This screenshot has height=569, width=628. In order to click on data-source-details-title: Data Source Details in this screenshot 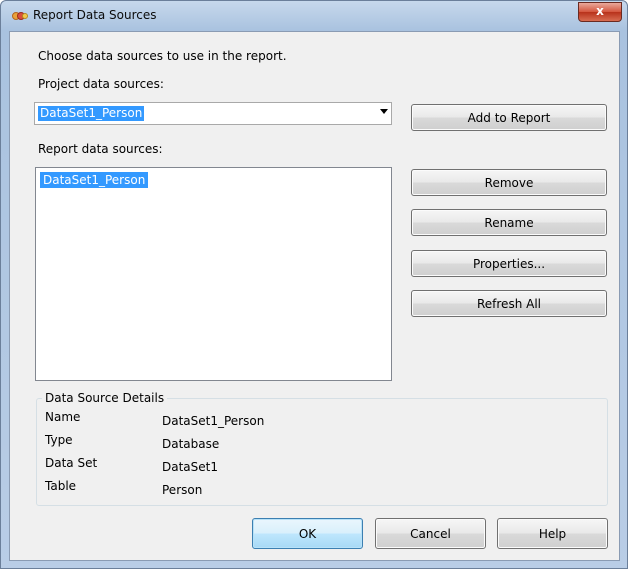, I will do `click(105, 398)`.